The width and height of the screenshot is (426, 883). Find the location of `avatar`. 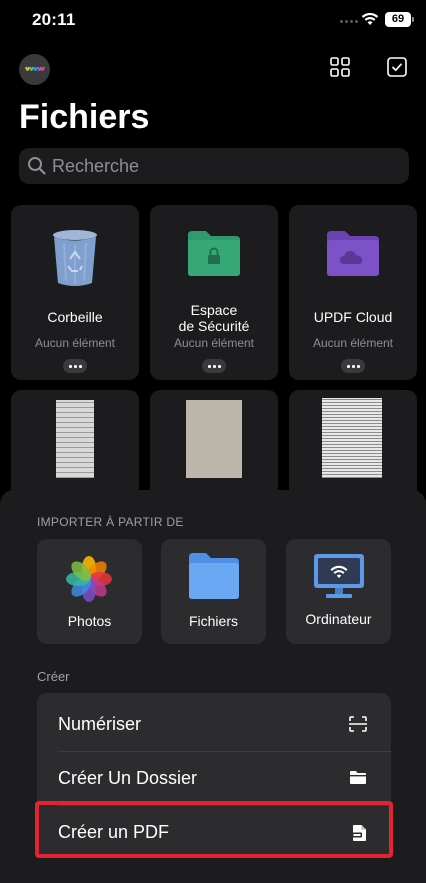

avatar is located at coordinates (34, 69).